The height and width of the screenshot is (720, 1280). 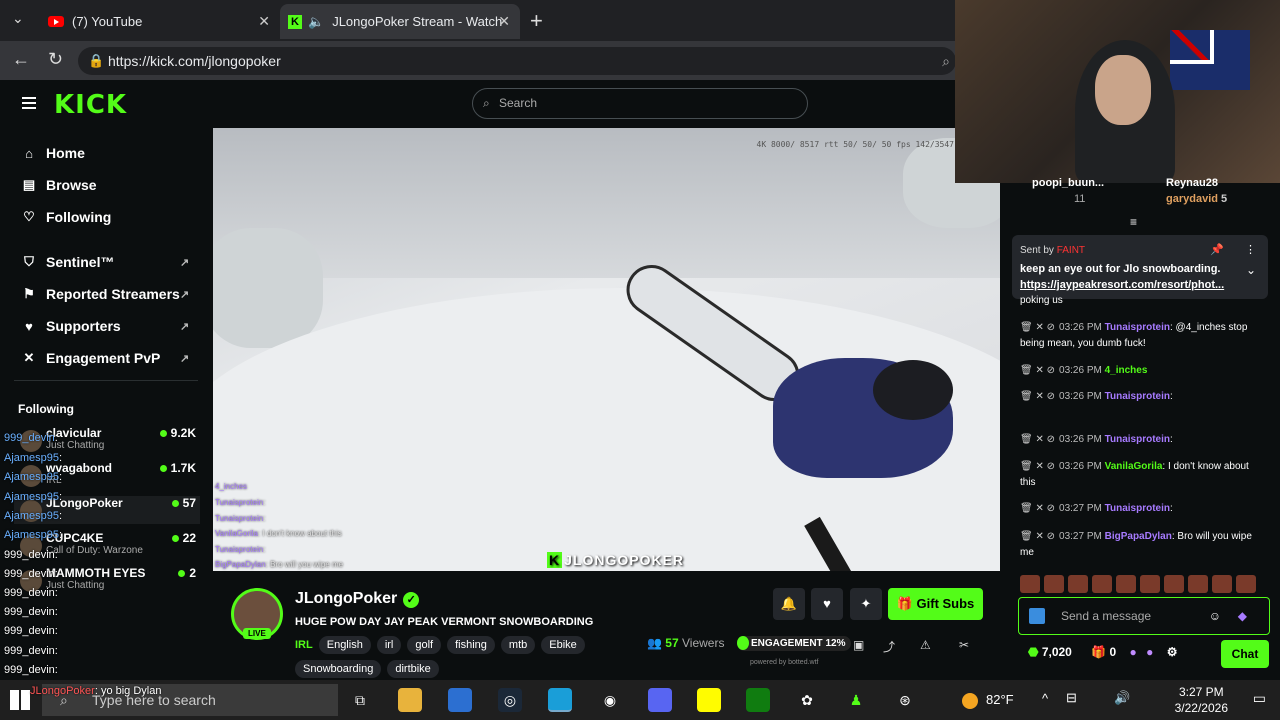 I want to click on menu-icon, so click(x=29, y=103).